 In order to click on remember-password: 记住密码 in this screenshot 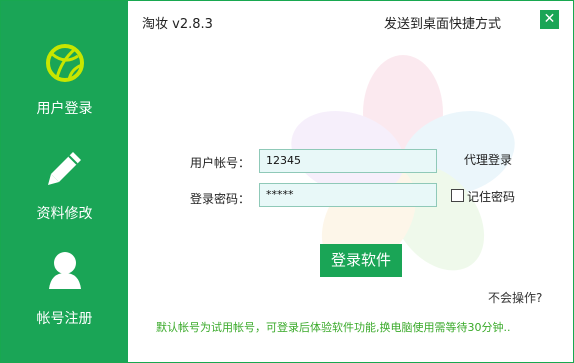, I will do `click(483, 196)`.